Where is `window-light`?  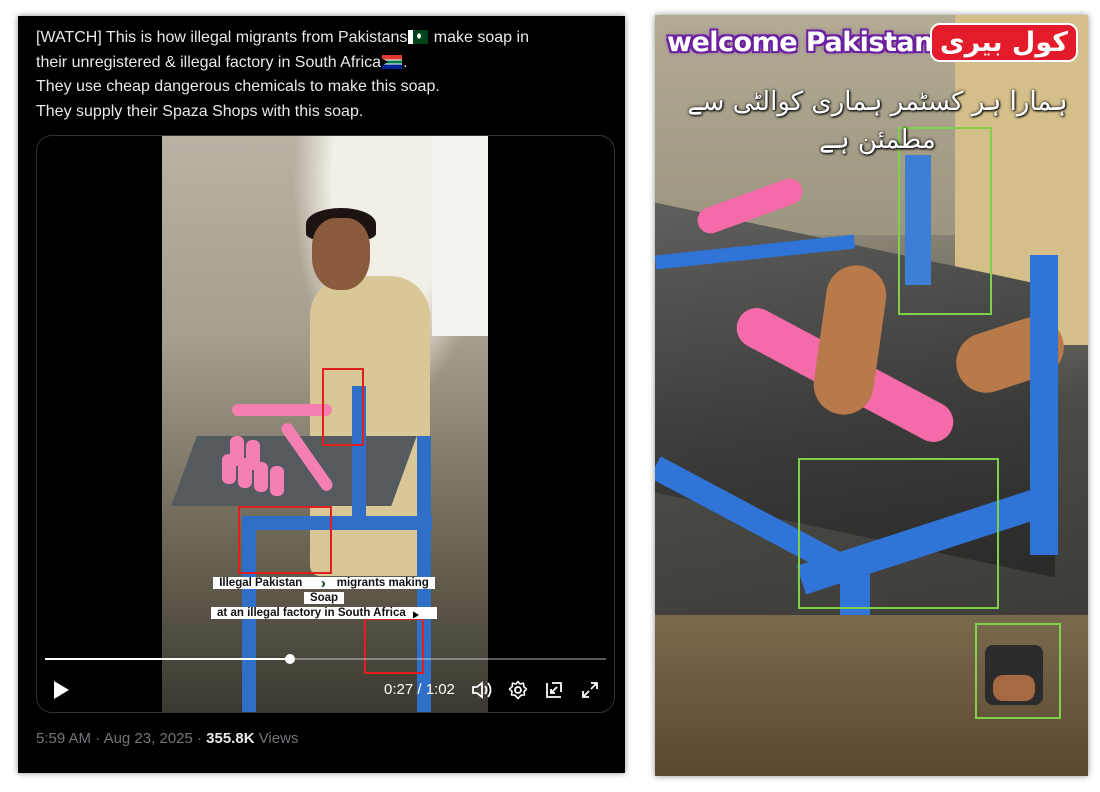 window-light is located at coordinates (460, 236).